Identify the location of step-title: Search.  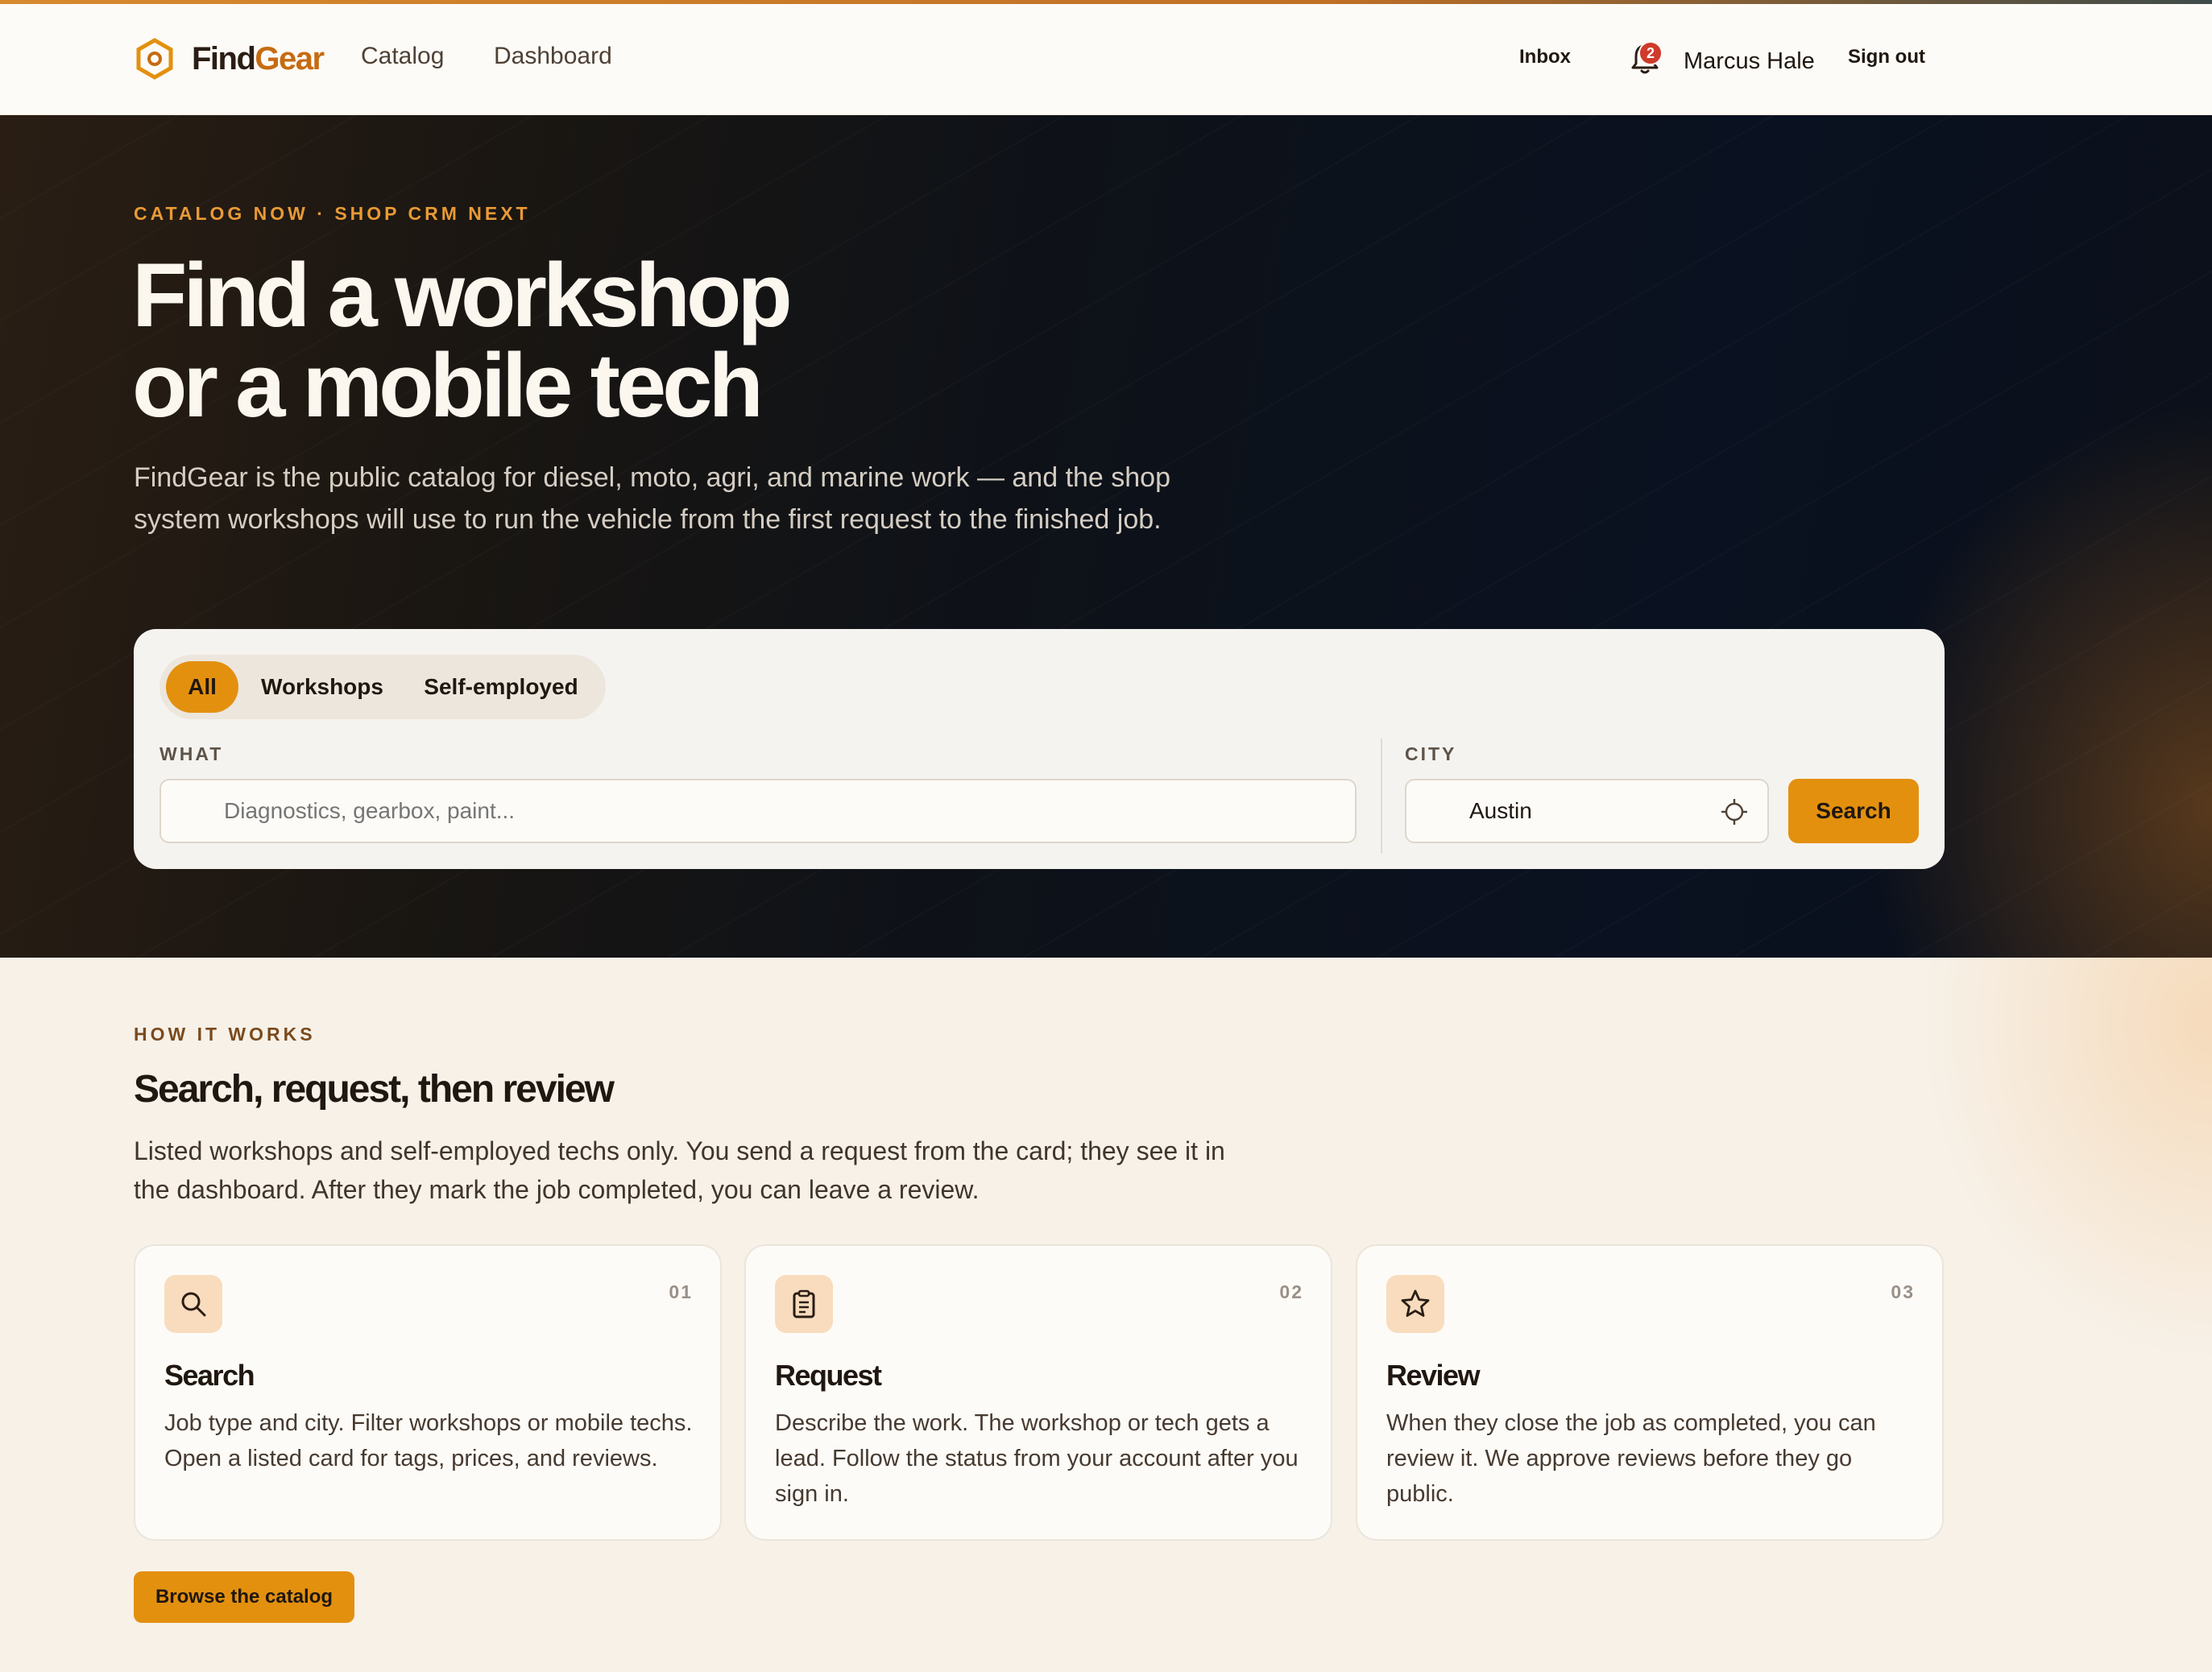
(210, 1375).